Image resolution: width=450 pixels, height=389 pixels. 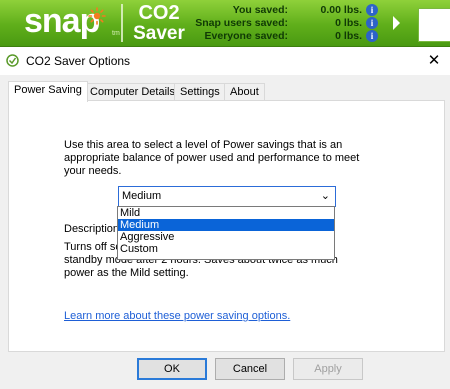 What do you see at coordinates (246, 36) in the screenshot?
I see `stat-label: Everyone saved:` at bounding box center [246, 36].